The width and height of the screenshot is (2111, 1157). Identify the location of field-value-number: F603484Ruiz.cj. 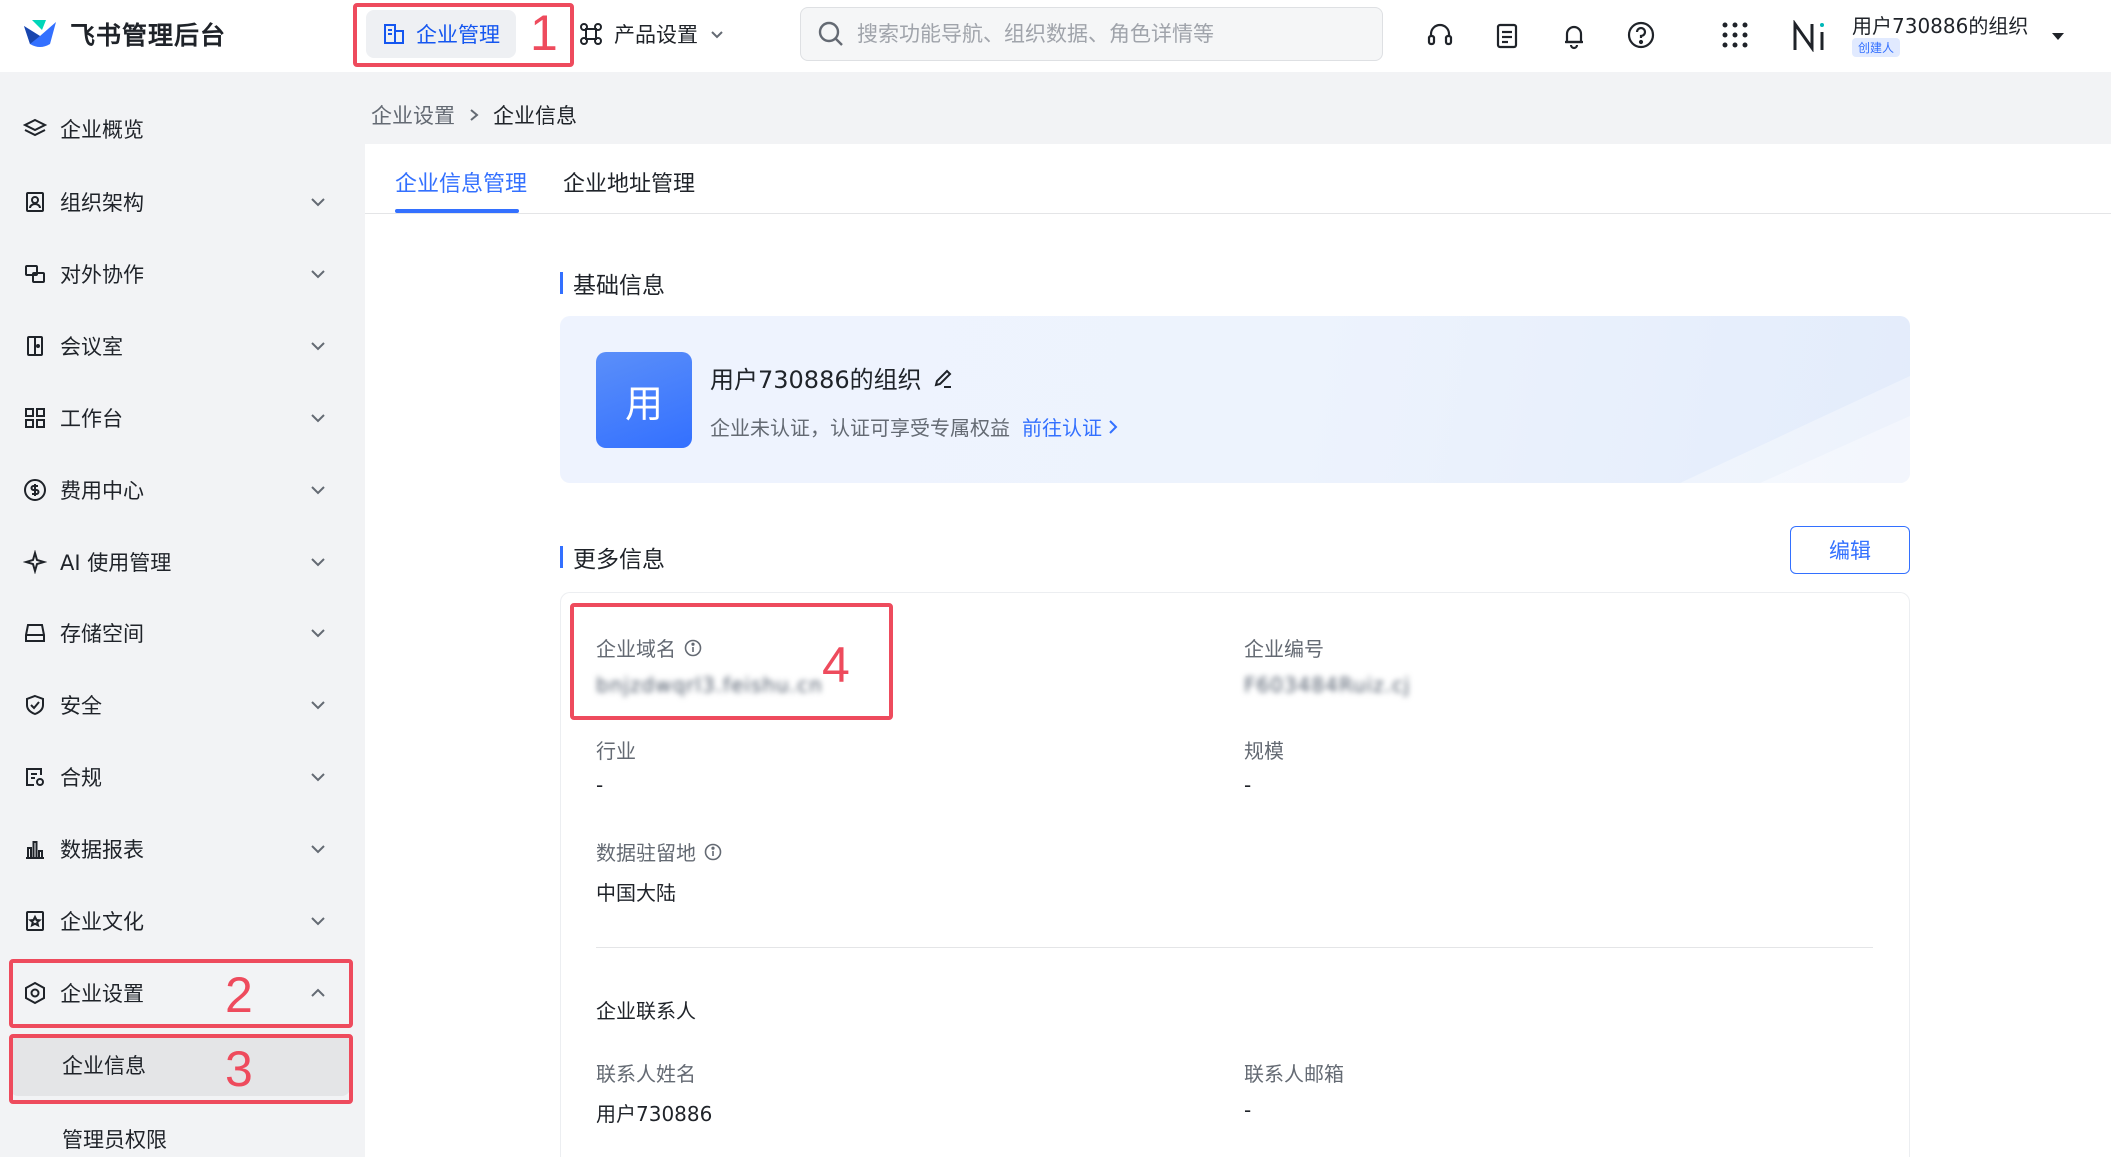
(1327, 685).